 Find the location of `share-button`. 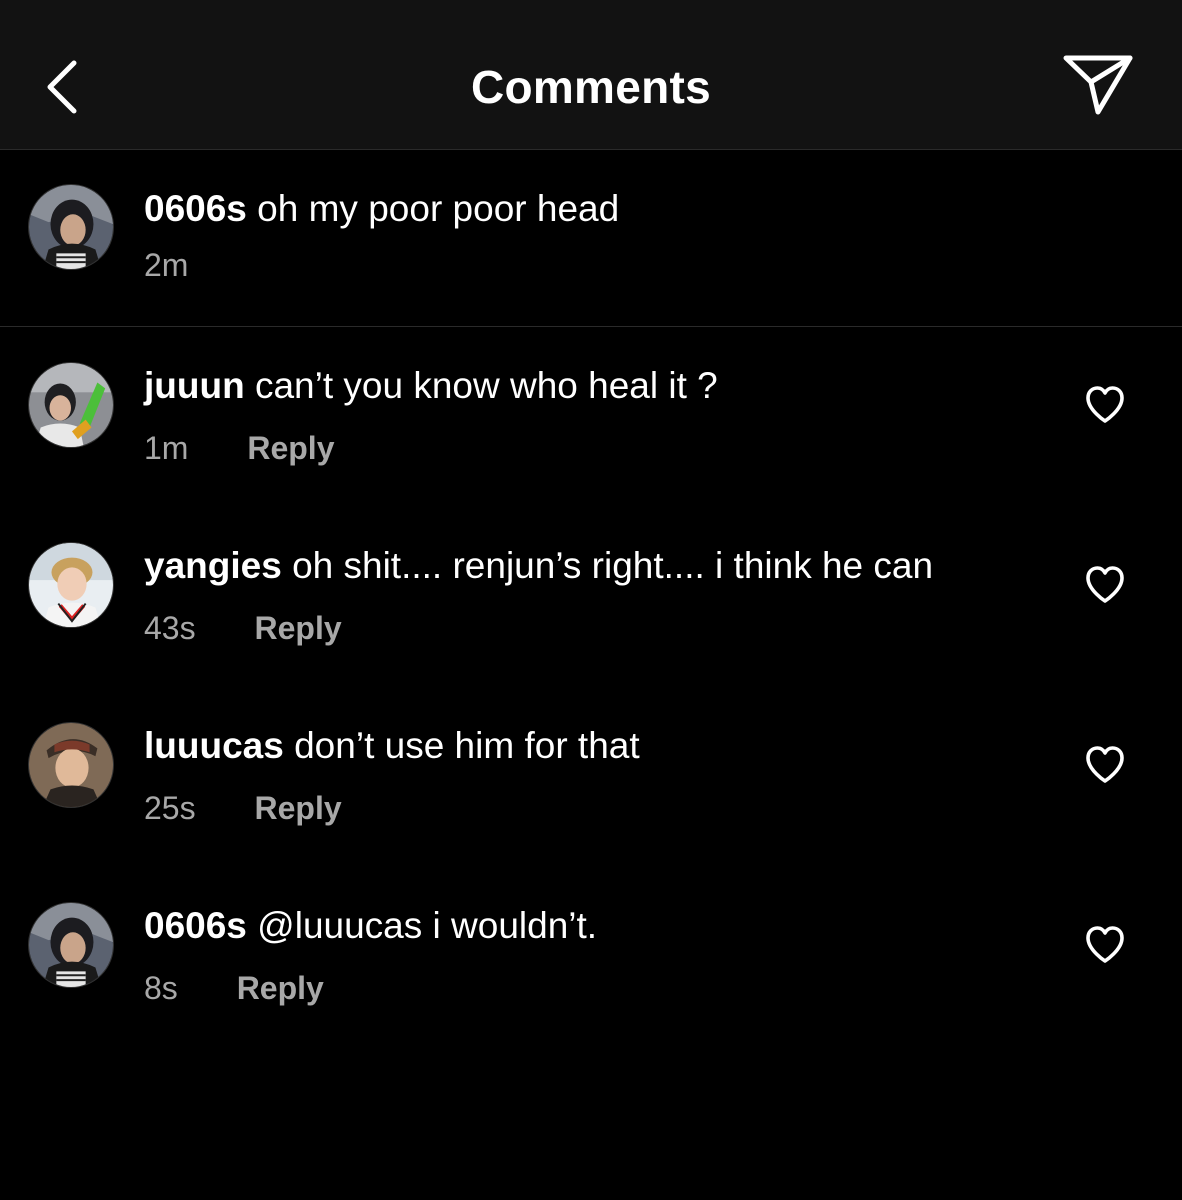

share-button is located at coordinates (1098, 85).